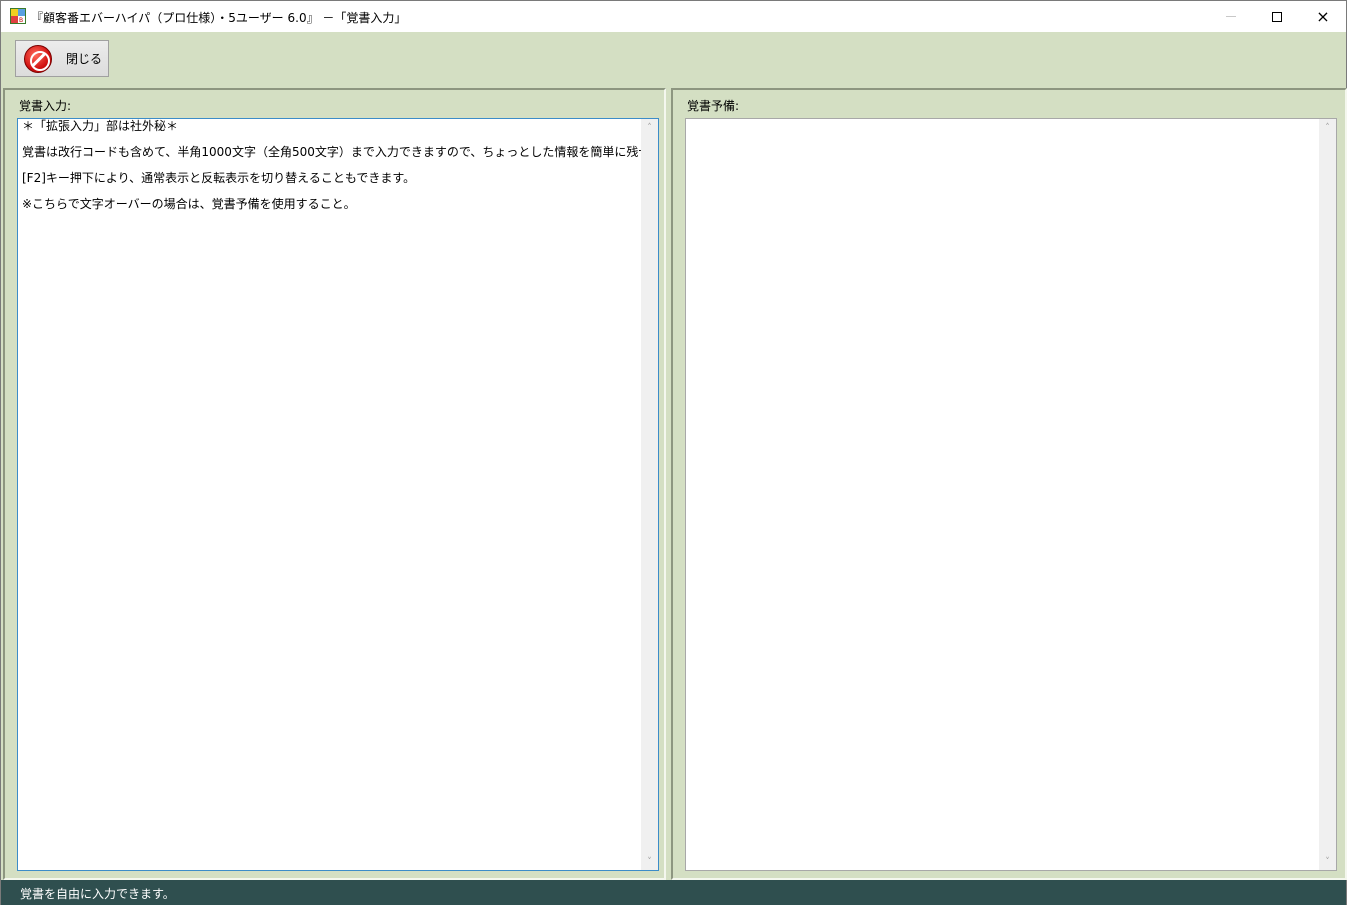  I want to click on close-icon: ×, so click(1323, 16).